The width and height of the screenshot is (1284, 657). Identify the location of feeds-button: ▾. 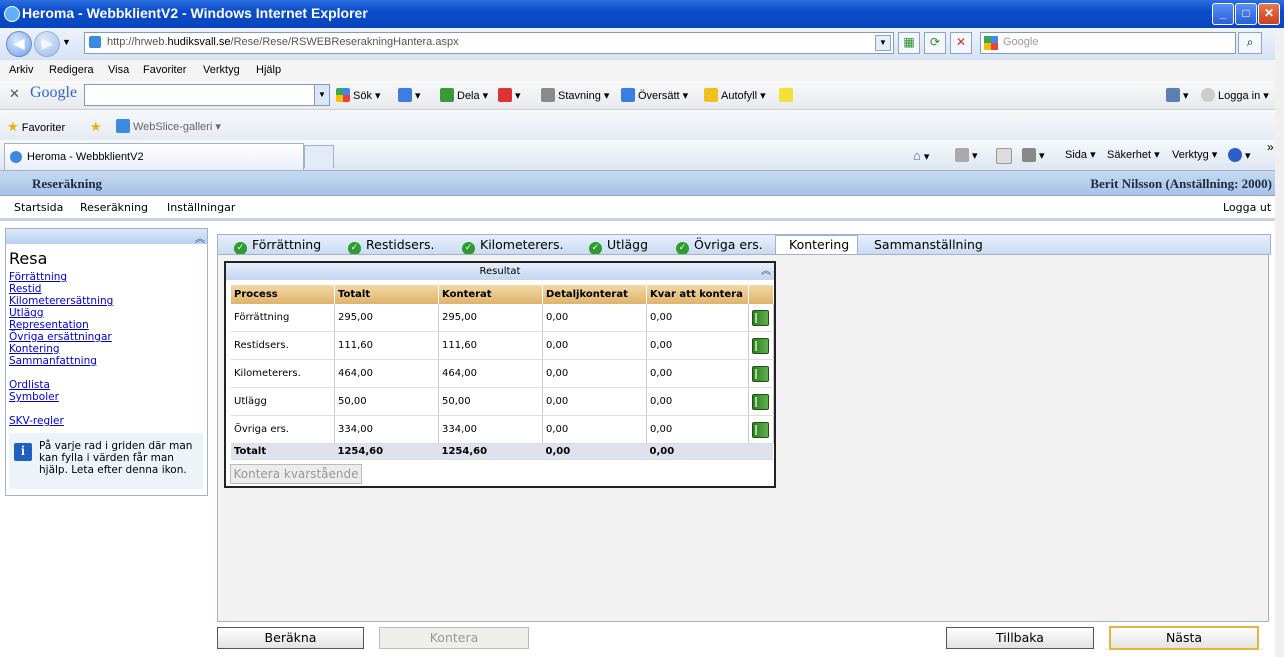
(966, 155).